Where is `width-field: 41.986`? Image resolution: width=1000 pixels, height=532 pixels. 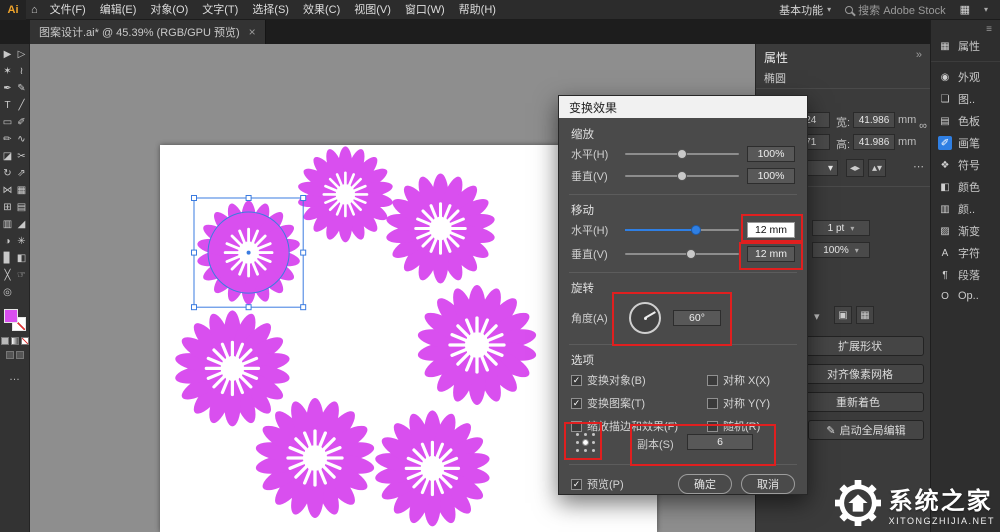
width-field: 41.986 is located at coordinates (874, 120).